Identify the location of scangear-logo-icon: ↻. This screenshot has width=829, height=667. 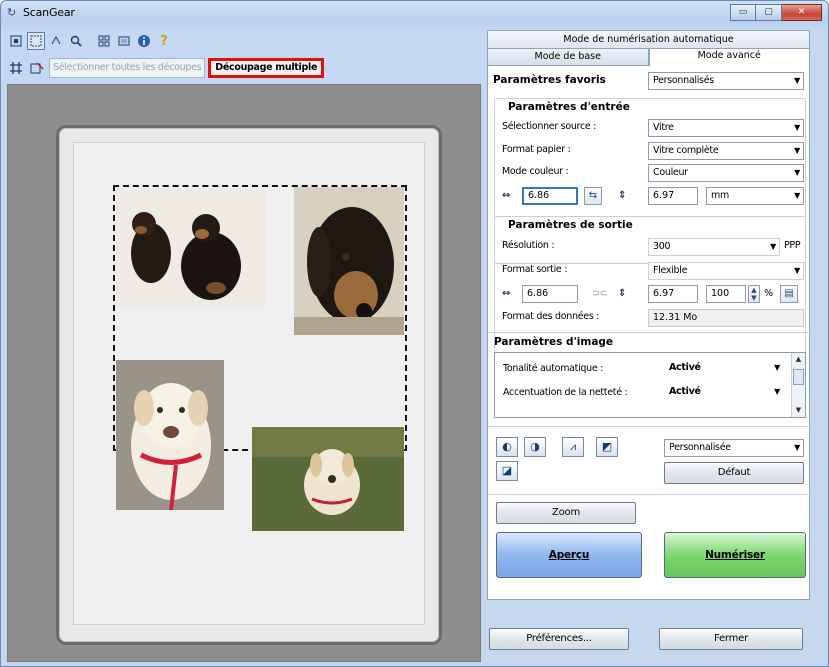
(12, 12).